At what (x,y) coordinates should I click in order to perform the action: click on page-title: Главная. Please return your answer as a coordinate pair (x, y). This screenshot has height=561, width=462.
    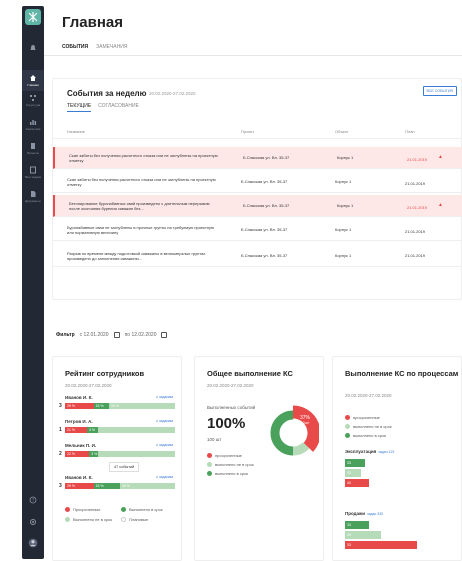
    Looking at the image, I should click on (93, 22).